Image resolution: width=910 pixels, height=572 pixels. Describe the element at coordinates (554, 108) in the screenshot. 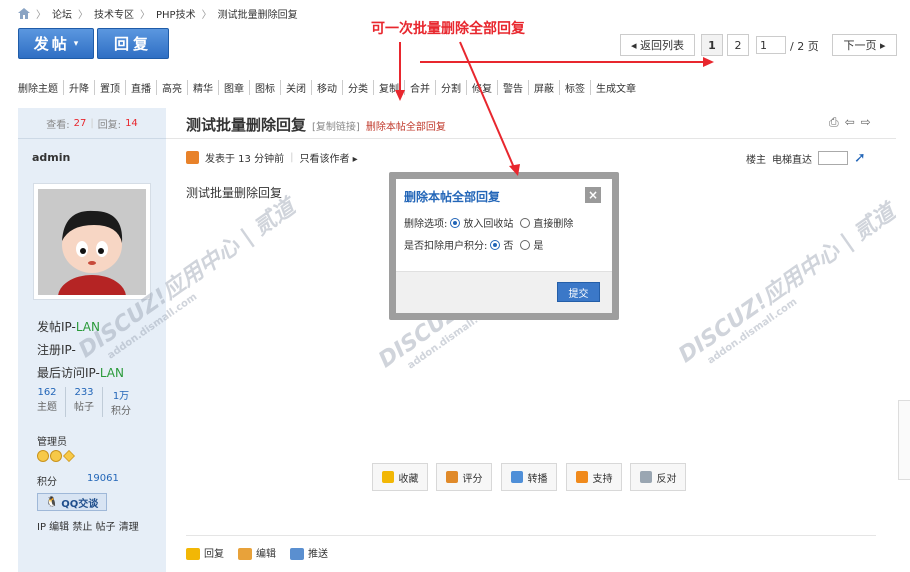

I see `annotation-arrows` at that location.